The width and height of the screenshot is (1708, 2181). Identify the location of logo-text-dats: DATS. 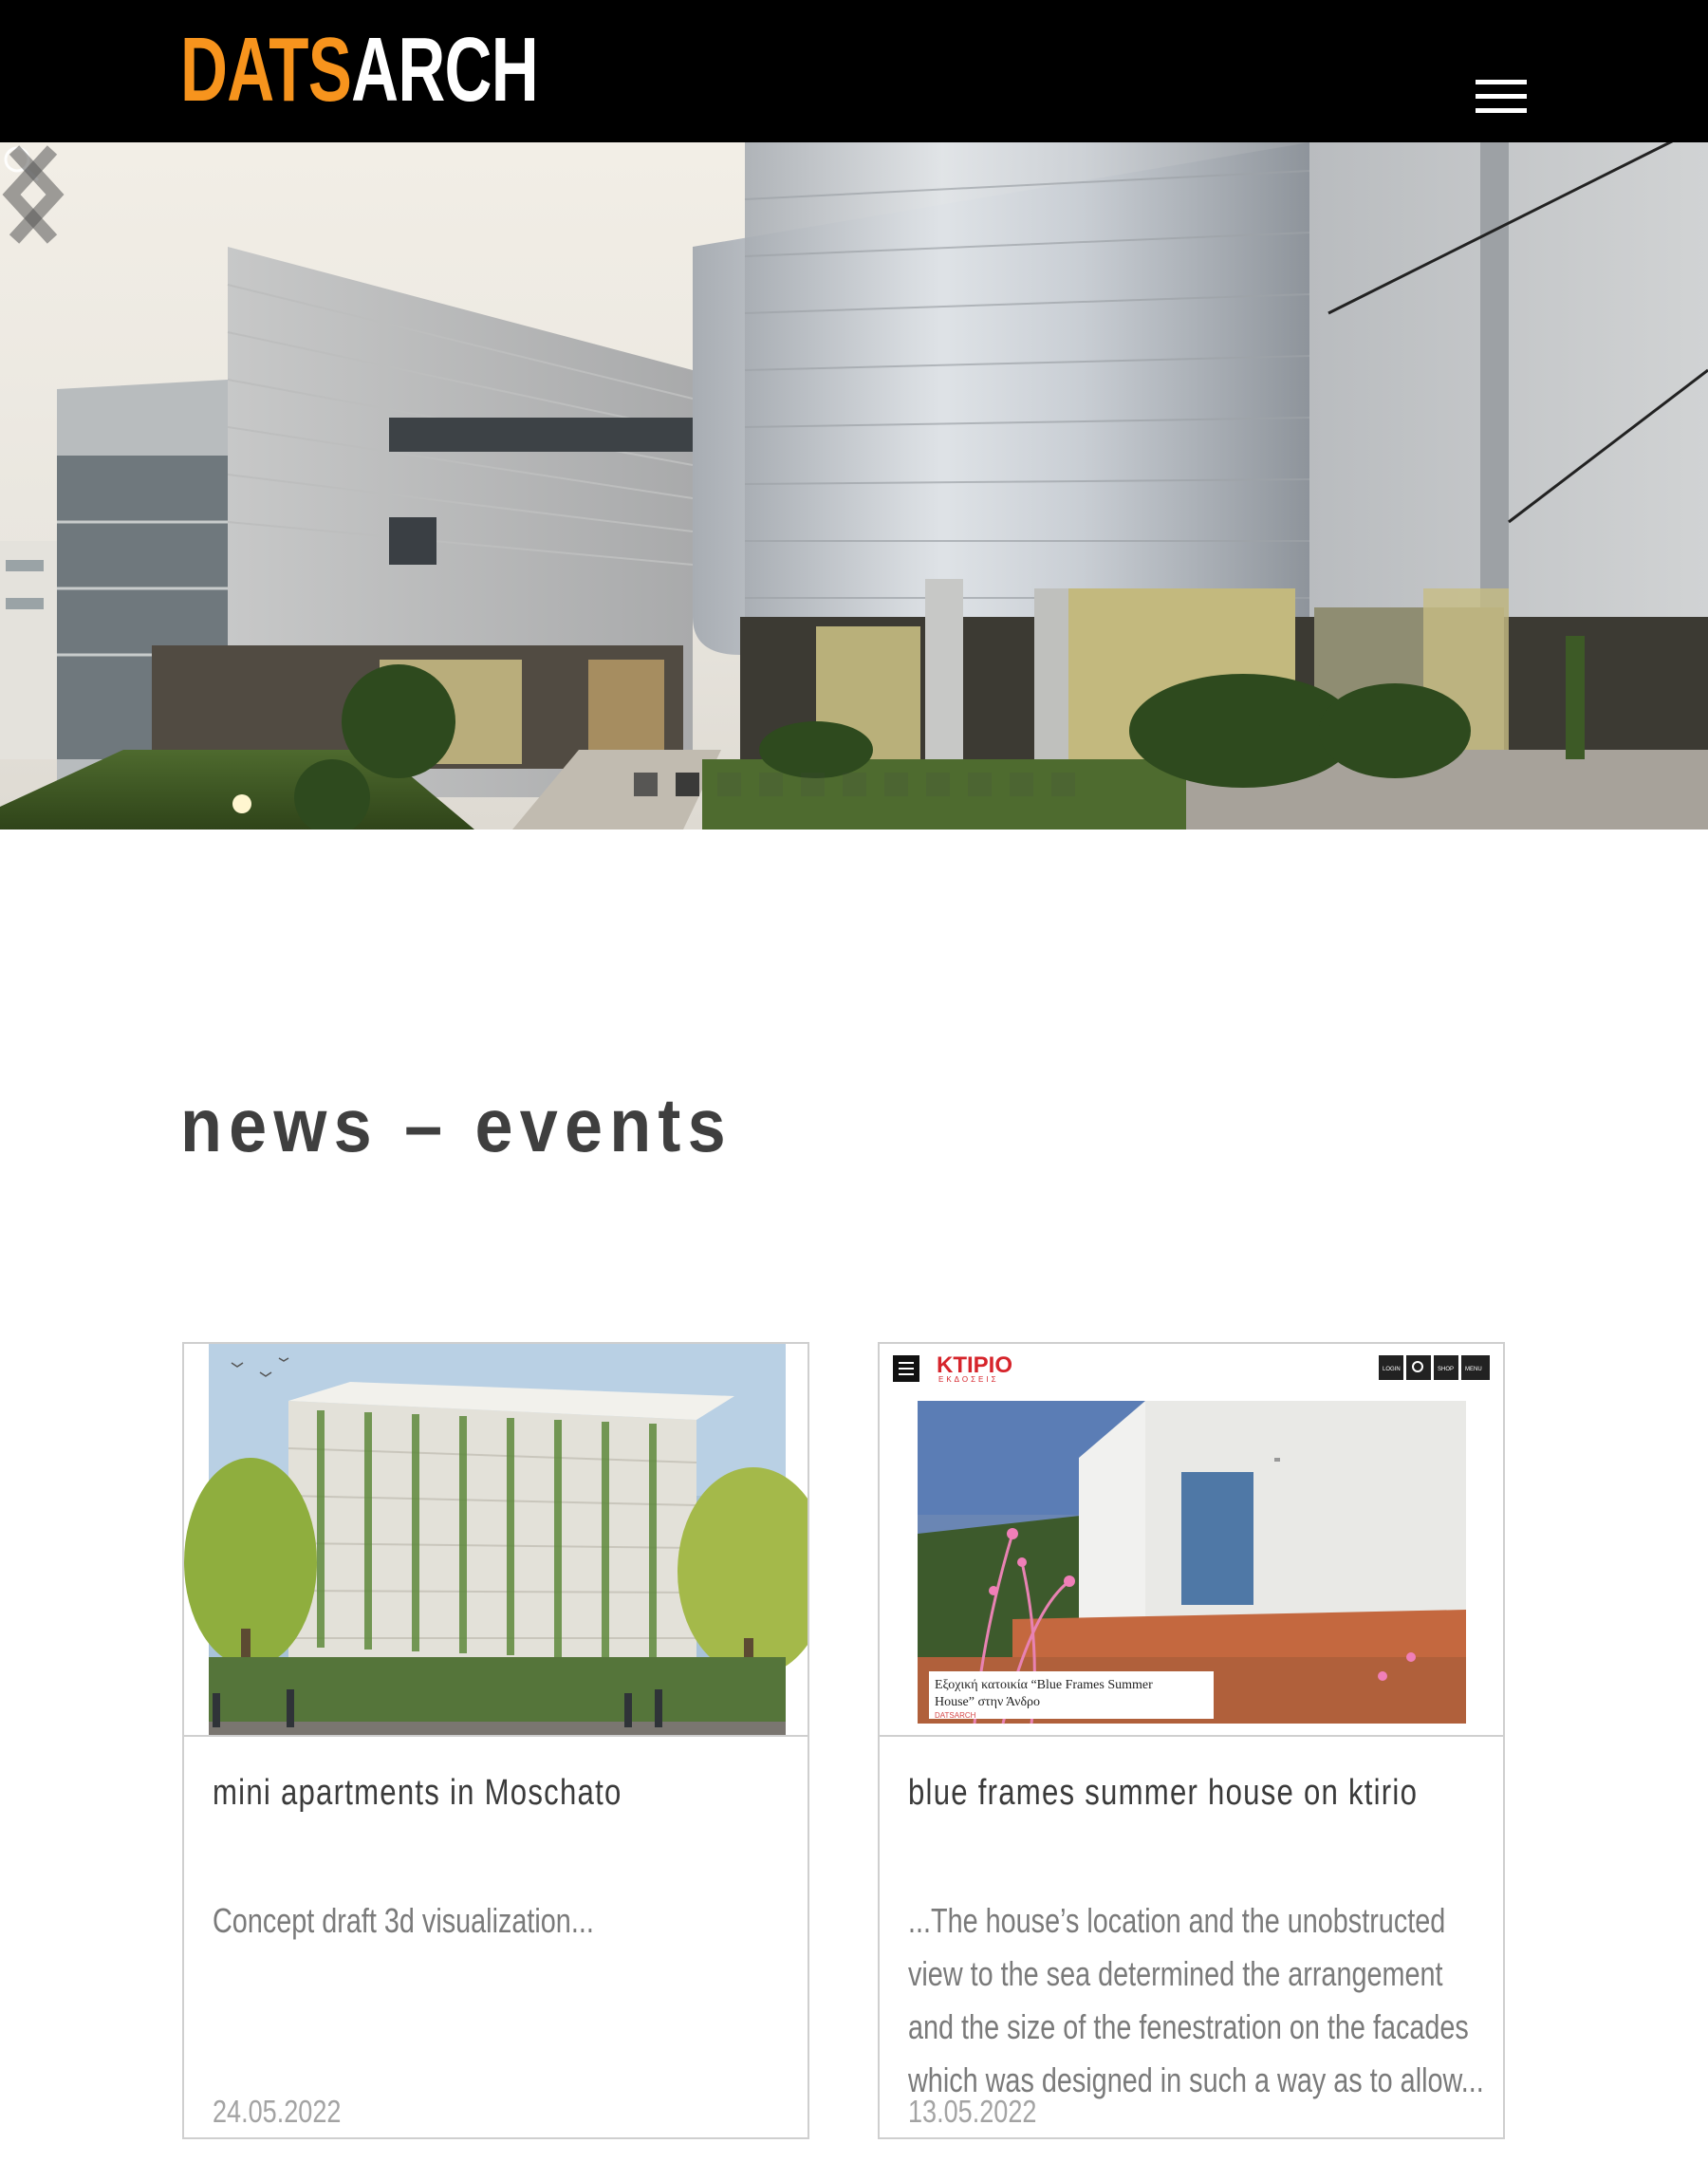
(266, 70).